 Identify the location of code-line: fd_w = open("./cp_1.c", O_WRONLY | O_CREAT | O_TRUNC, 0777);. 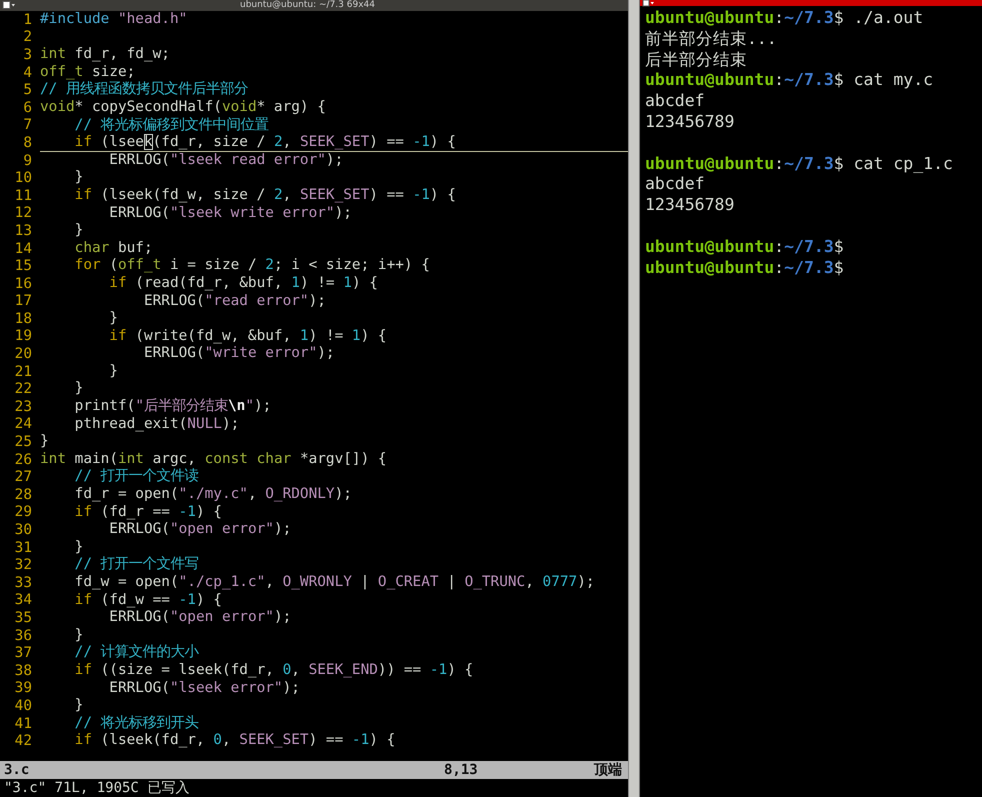
(335, 583).